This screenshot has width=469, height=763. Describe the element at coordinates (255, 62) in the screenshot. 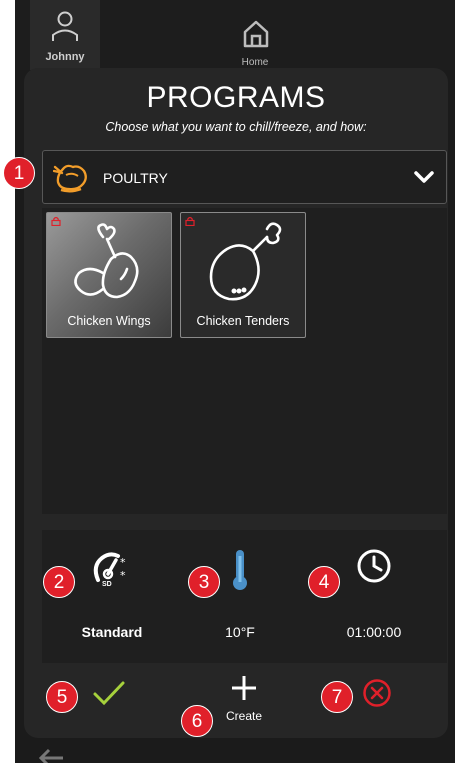

I see `home-label: Home` at that location.